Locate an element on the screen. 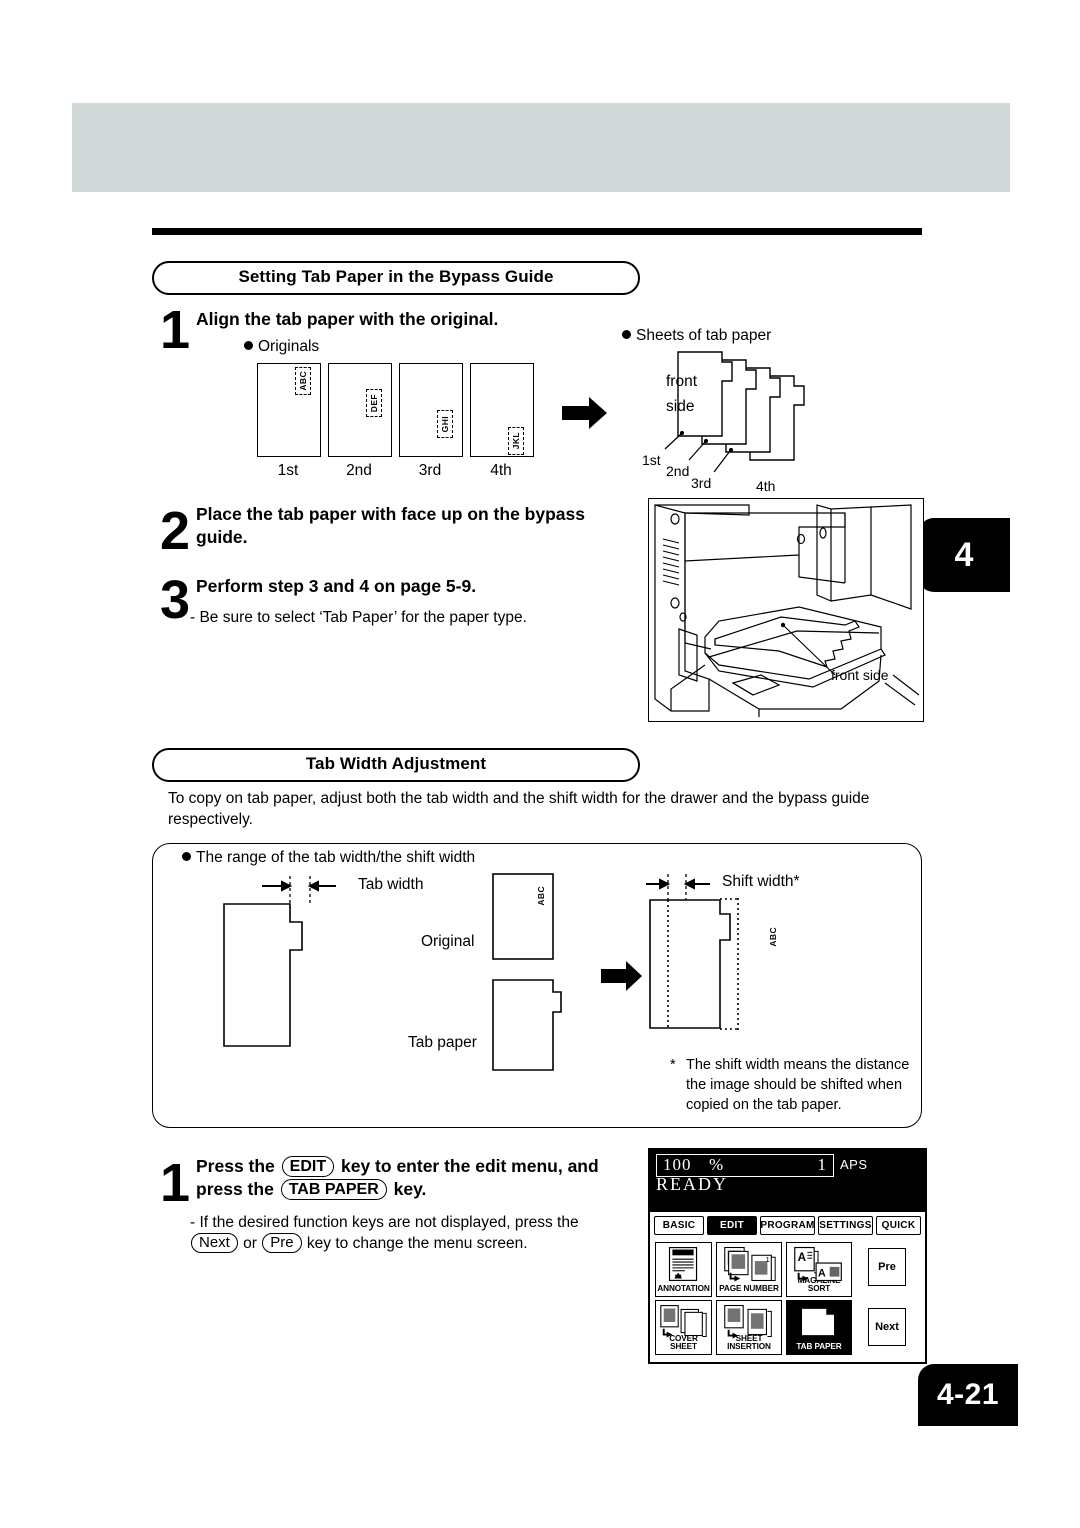  original-label-3: 3rd is located at coordinates (430, 470).